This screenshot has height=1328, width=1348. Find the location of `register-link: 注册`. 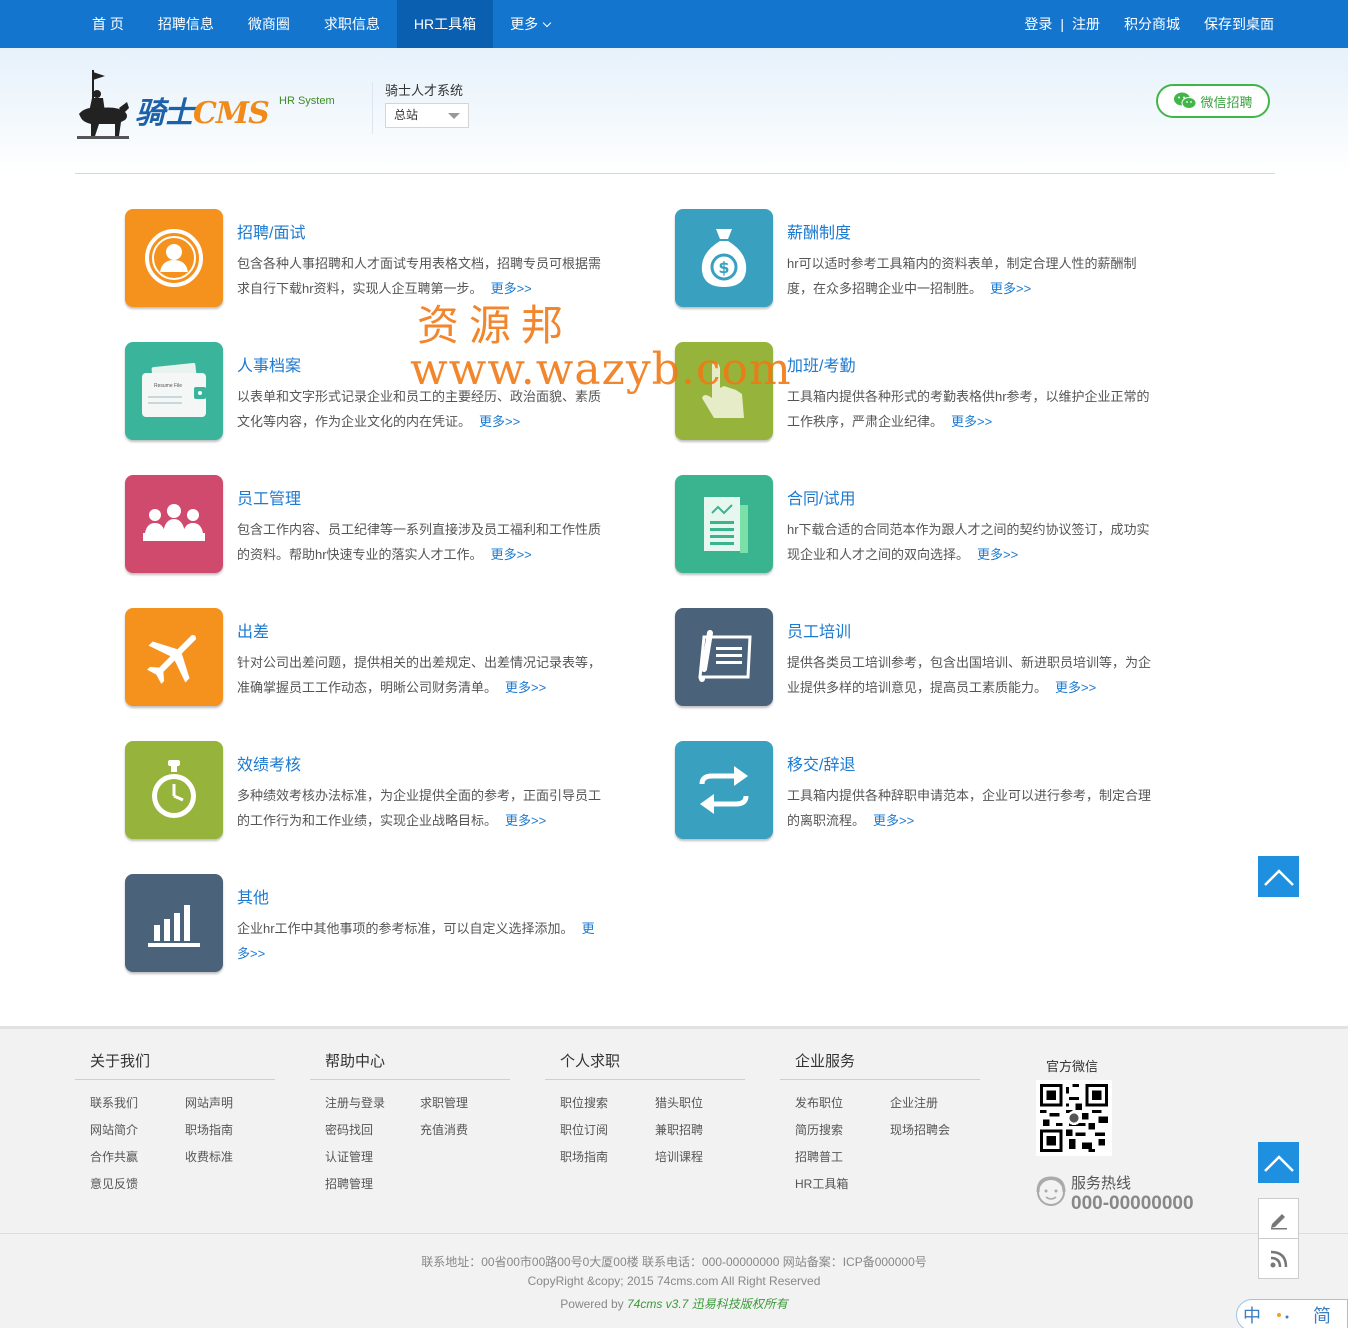

register-link: 注册 is located at coordinates (1086, 24).